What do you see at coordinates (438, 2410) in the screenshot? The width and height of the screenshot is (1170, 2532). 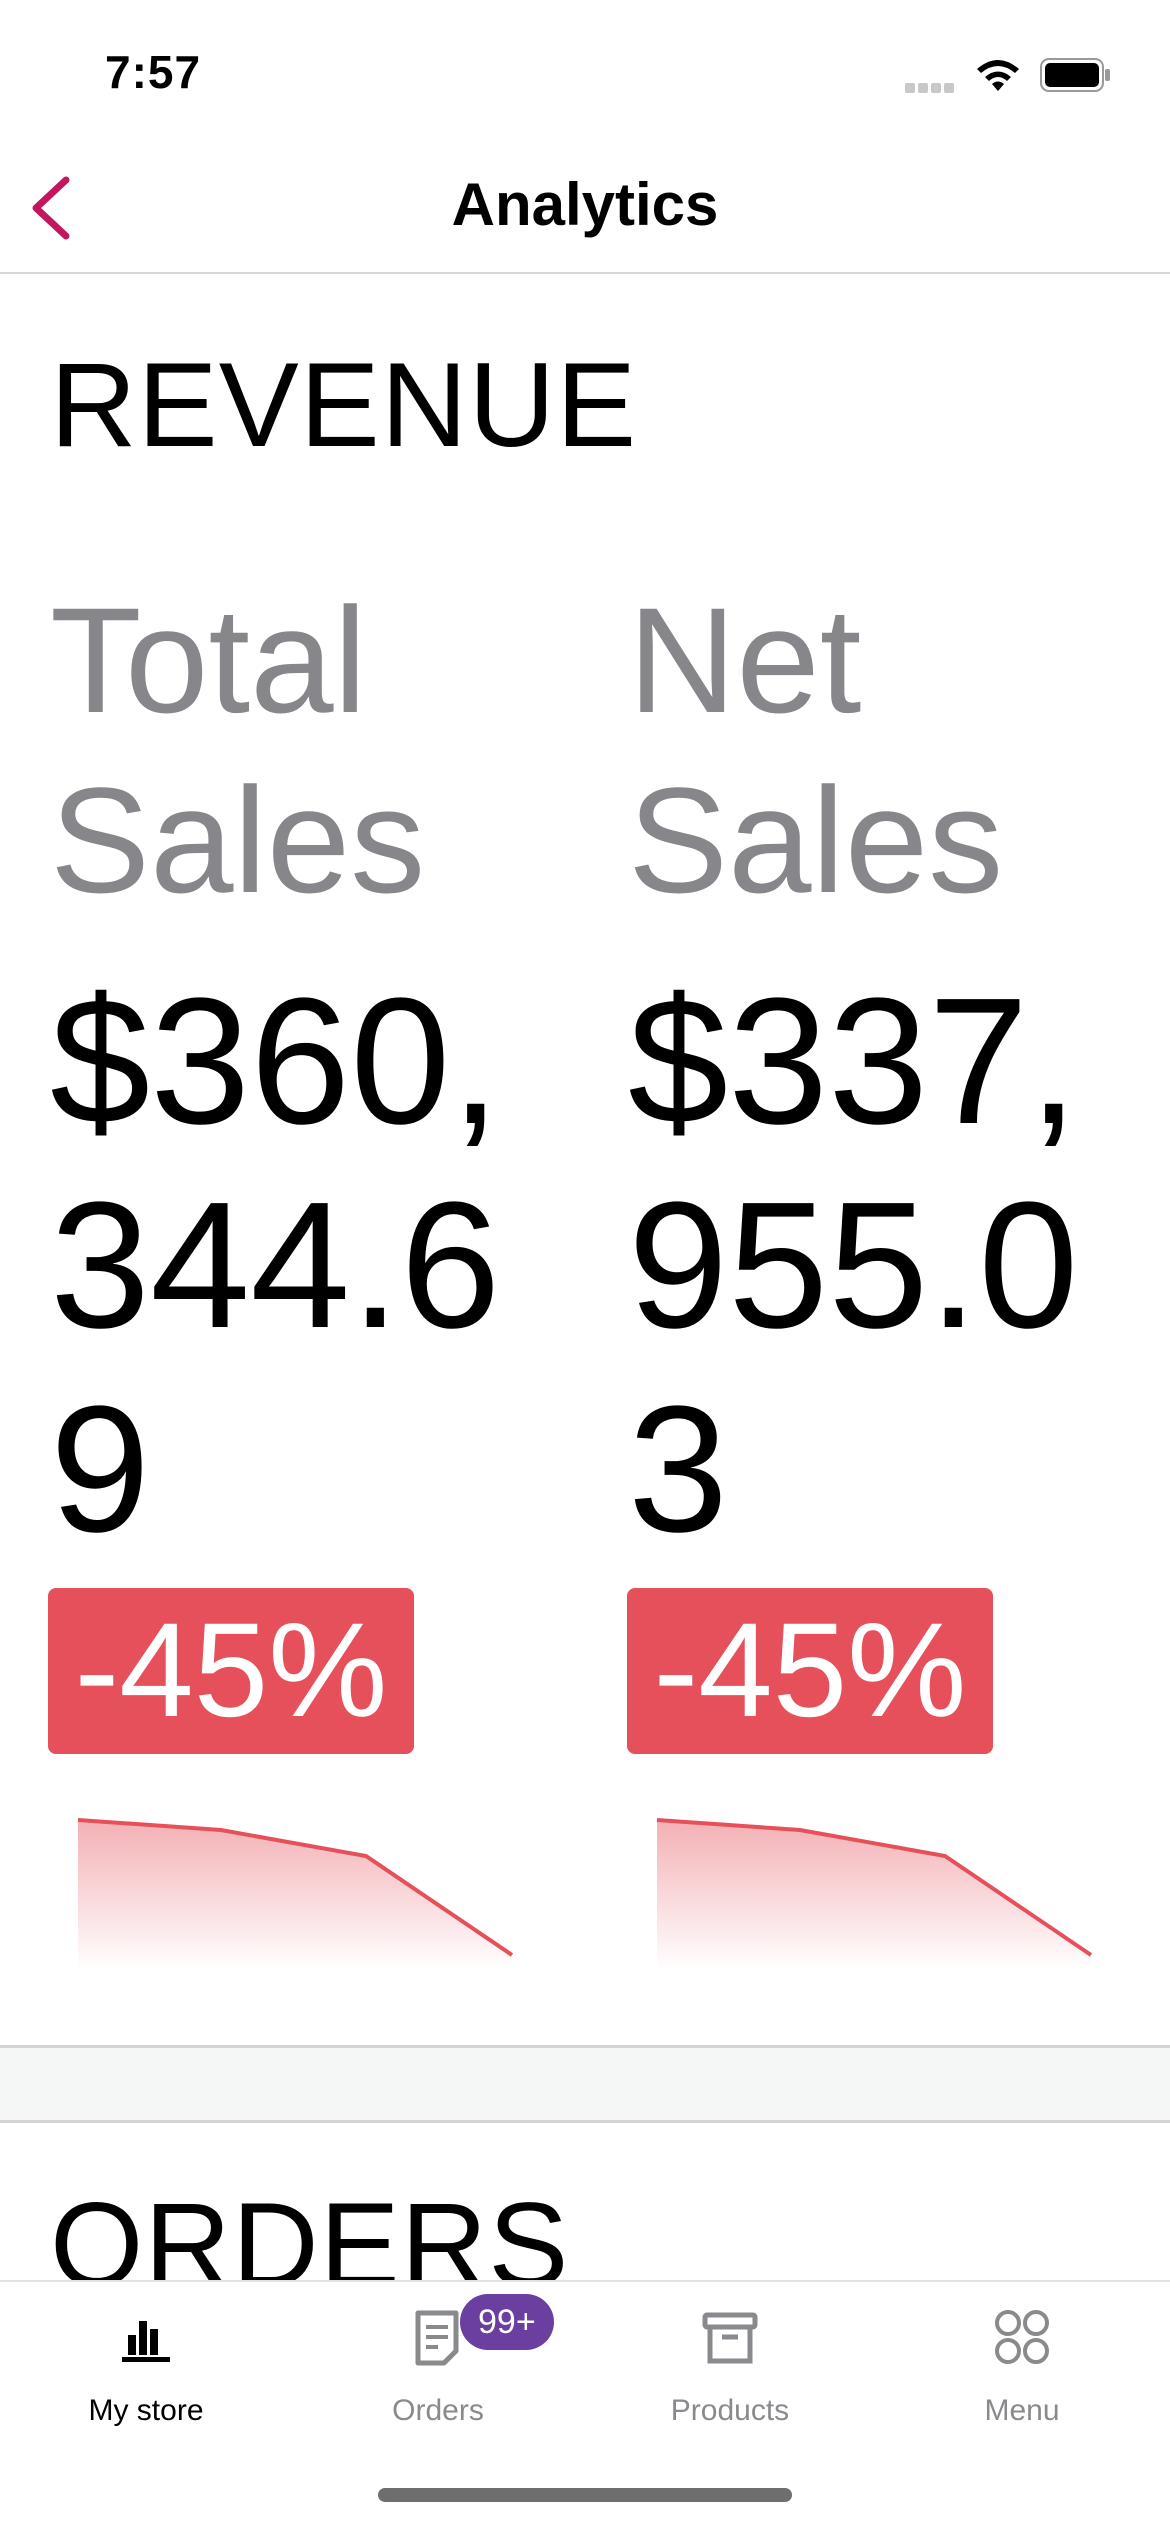 I see `tab-label: Orders` at bounding box center [438, 2410].